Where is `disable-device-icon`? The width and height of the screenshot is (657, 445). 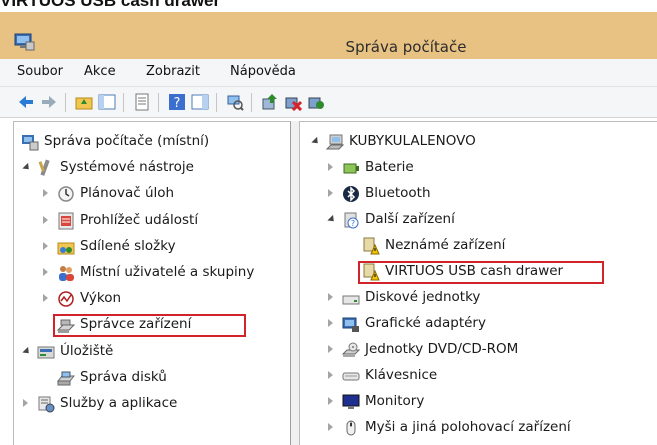 disable-device-icon is located at coordinates (293, 102).